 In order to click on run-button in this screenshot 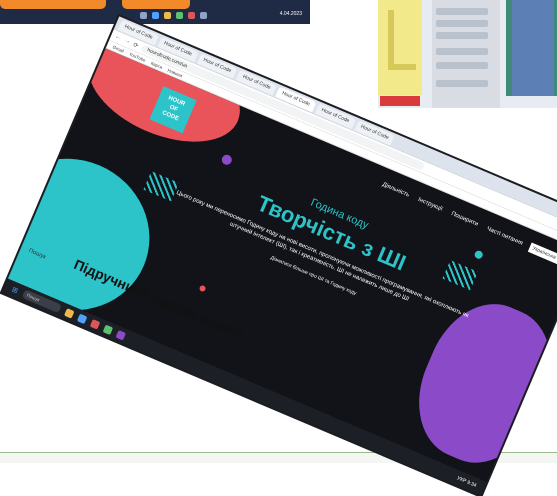, I will do `click(400, 101)`.